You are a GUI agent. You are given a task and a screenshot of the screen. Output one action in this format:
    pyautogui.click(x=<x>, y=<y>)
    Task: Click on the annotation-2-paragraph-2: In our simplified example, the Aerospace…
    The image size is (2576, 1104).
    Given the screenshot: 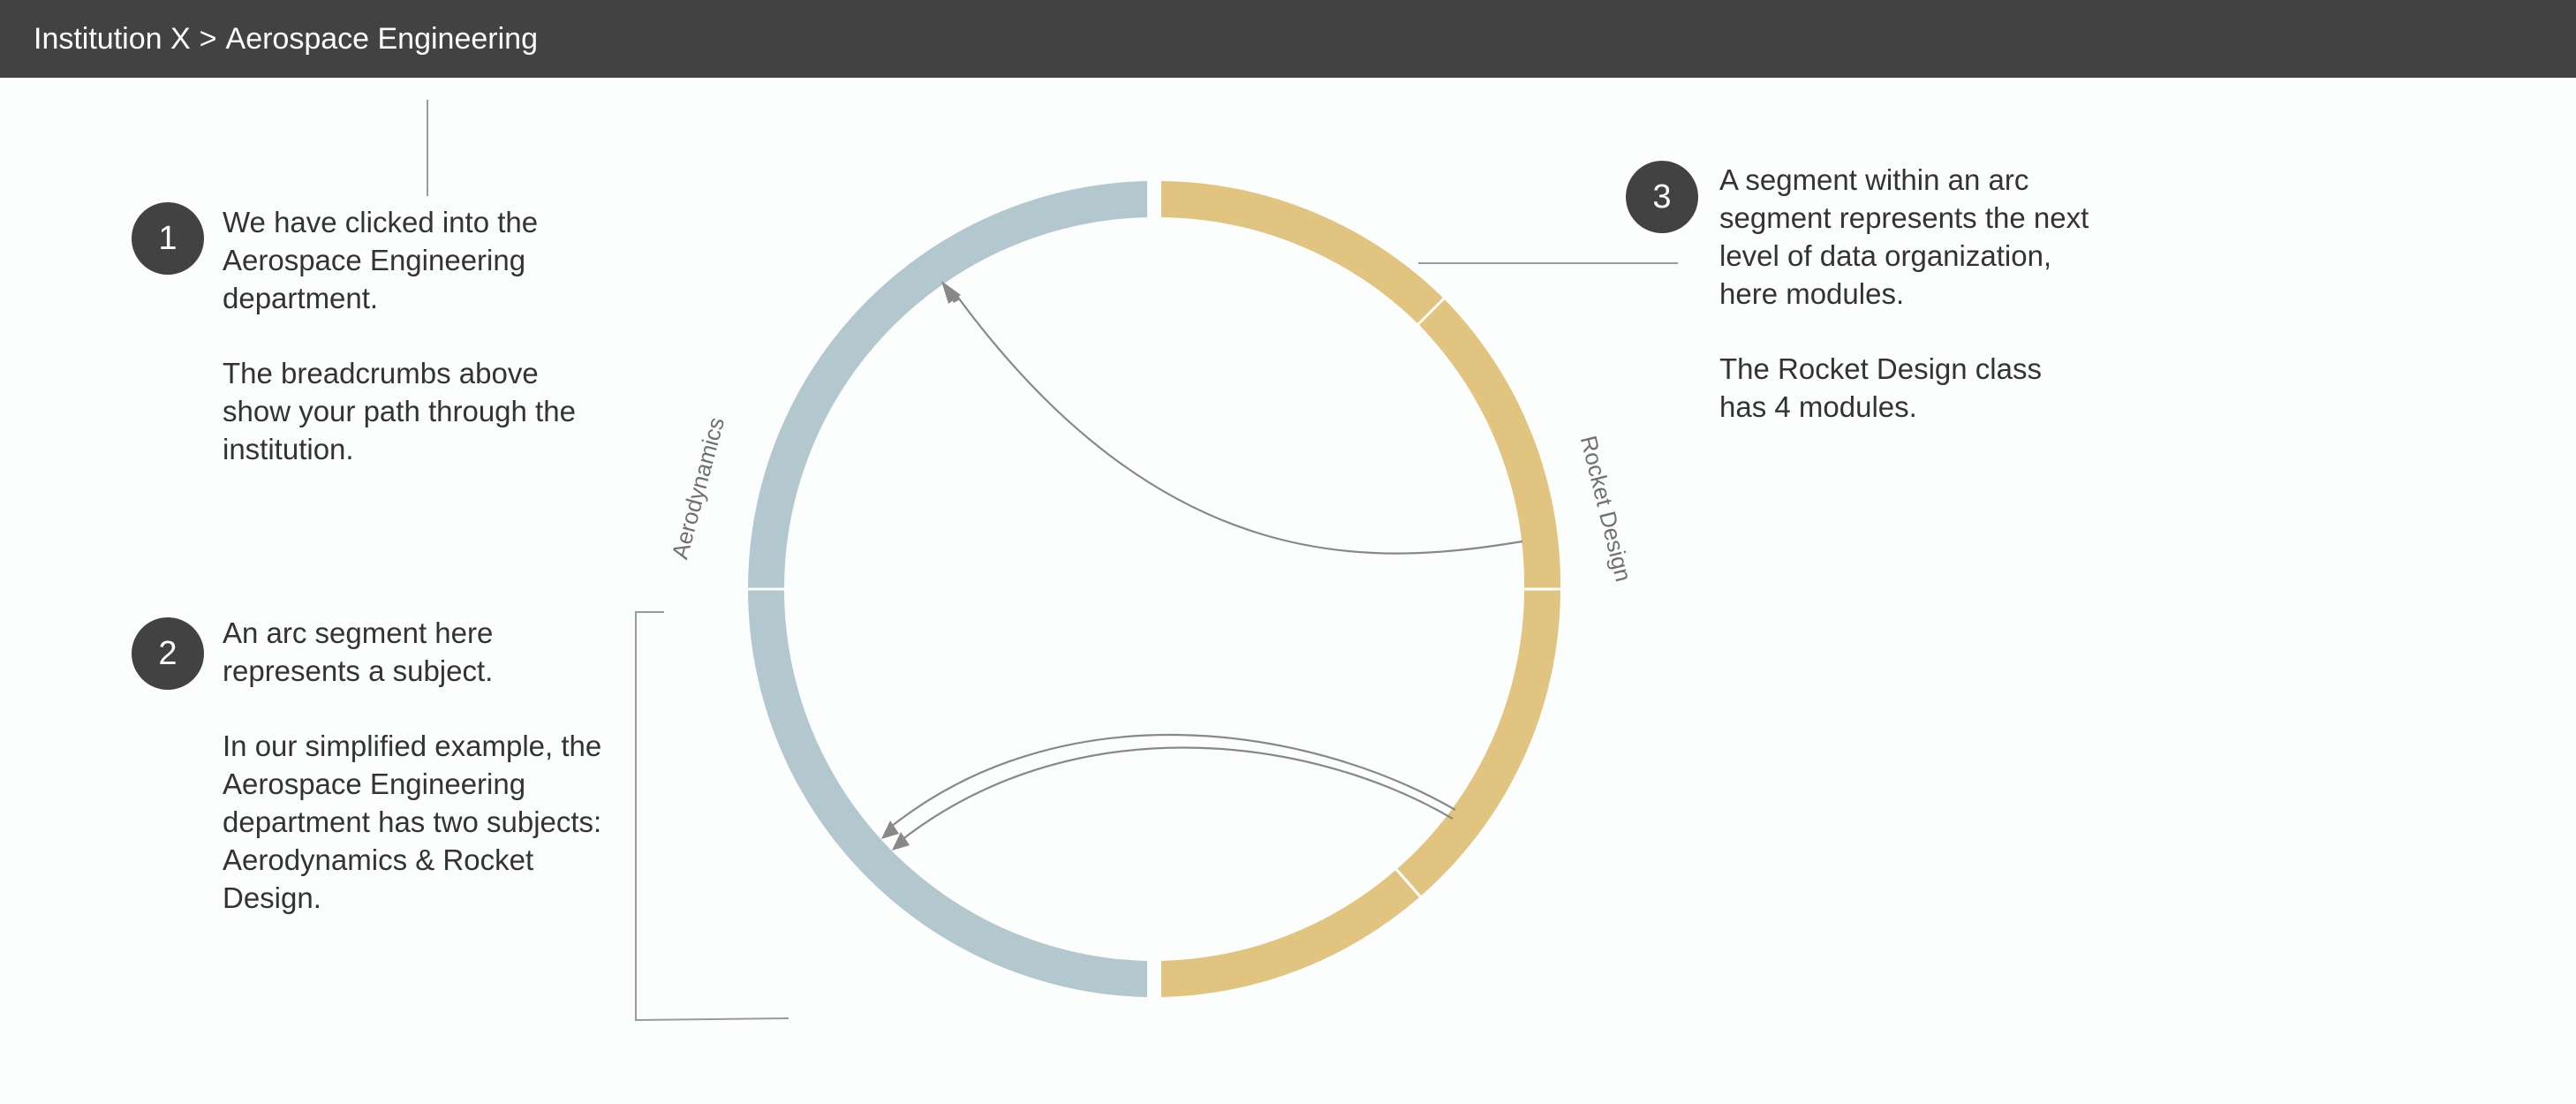 What is the action you would take?
    pyautogui.click(x=412, y=822)
    